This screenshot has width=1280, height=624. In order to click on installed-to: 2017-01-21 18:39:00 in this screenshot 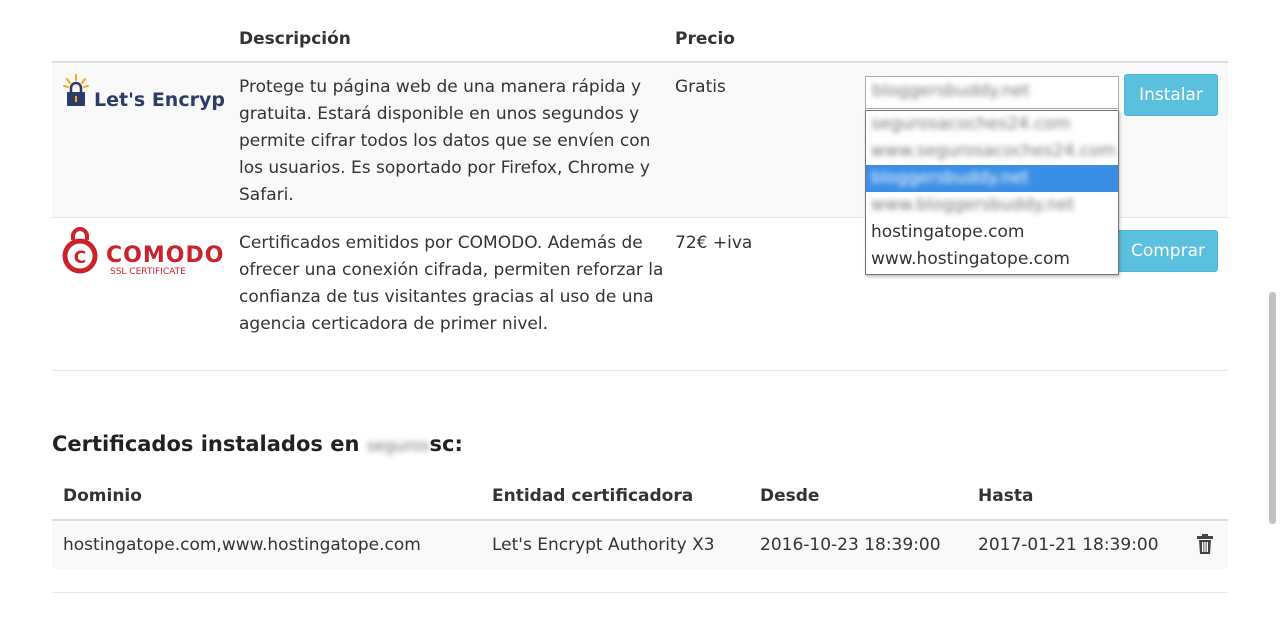, I will do `click(1068, 545)`.